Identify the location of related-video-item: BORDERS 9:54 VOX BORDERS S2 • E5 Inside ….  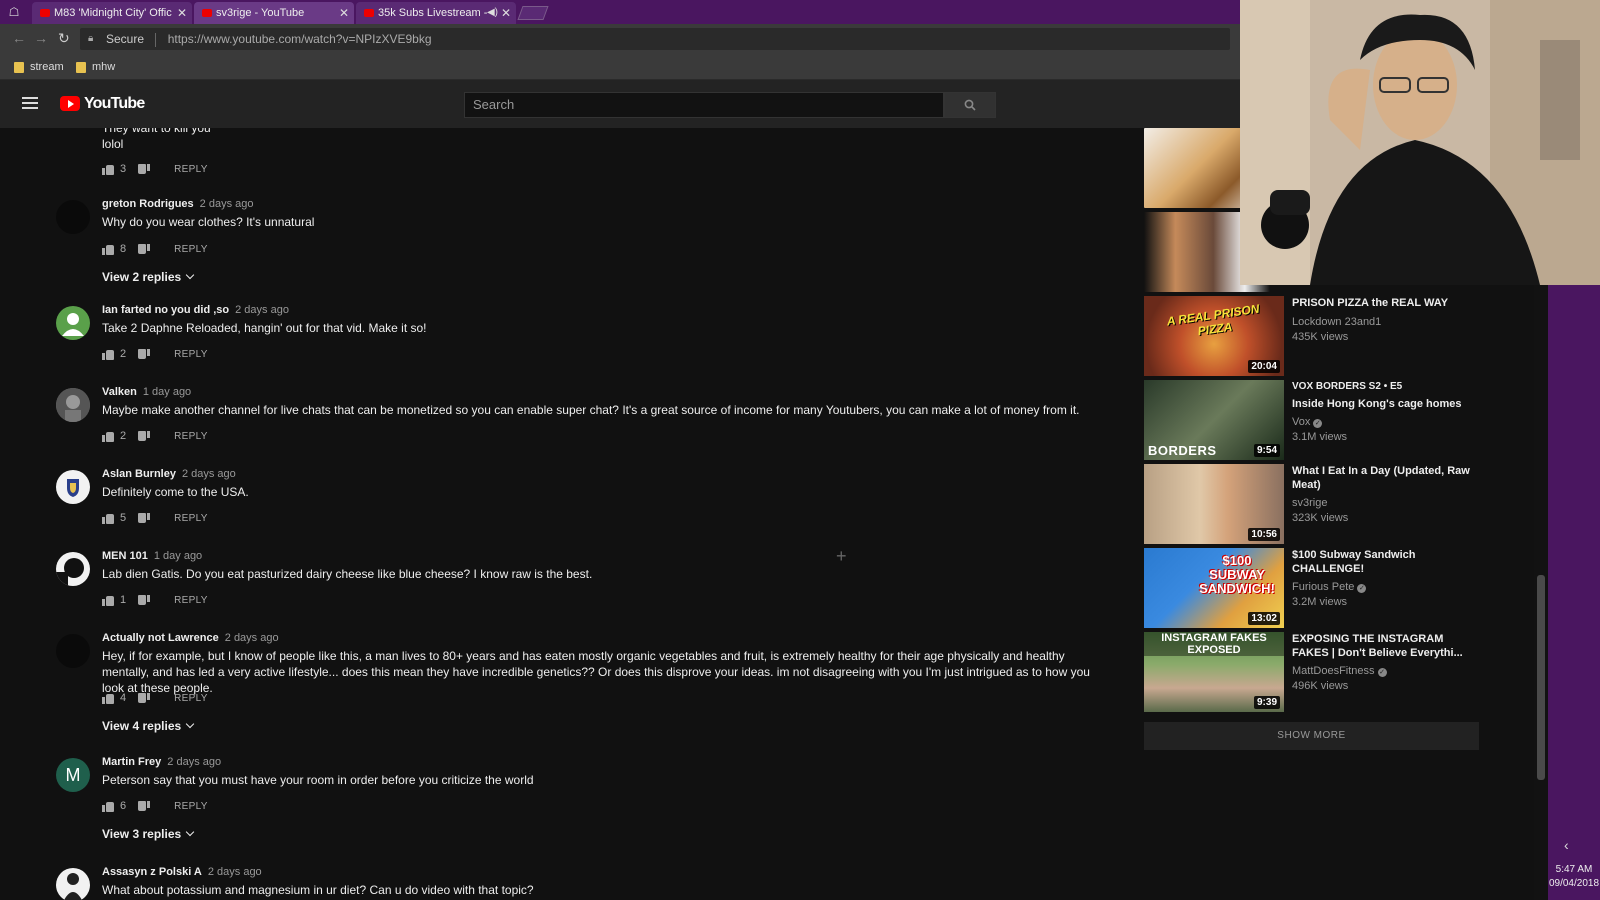
(1344, 420).